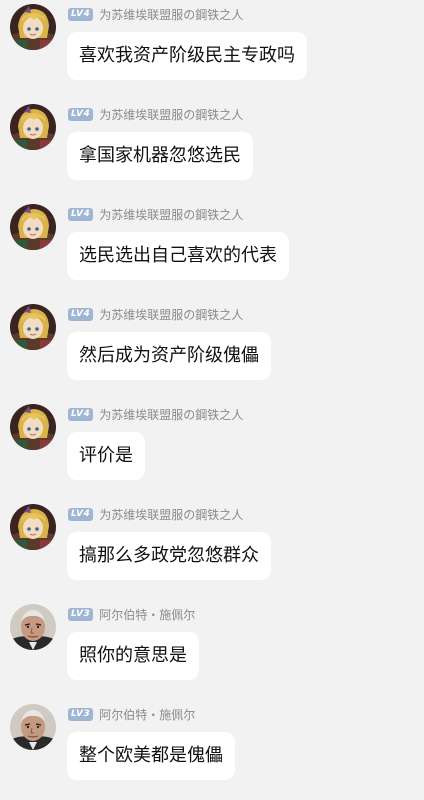  I want to click on message-bubble: 选民选出自己喜欢的代表, so click(178, 256).